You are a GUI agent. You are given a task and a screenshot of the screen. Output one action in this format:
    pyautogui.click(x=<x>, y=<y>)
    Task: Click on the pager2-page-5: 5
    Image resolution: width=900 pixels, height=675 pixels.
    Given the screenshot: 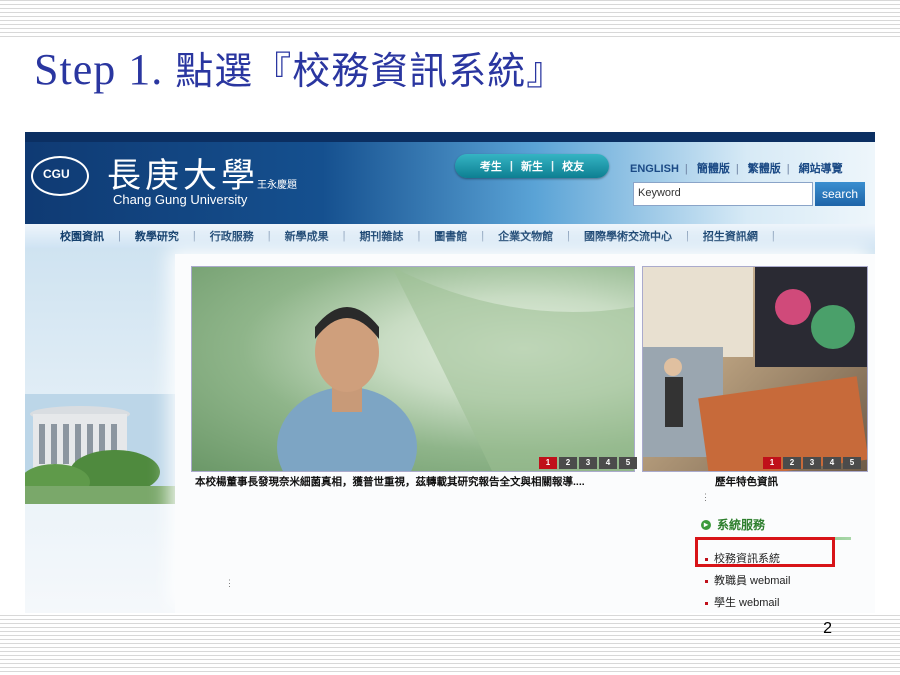 What is the action you would take?
    pyautogui.click(x=852, y=463)
    